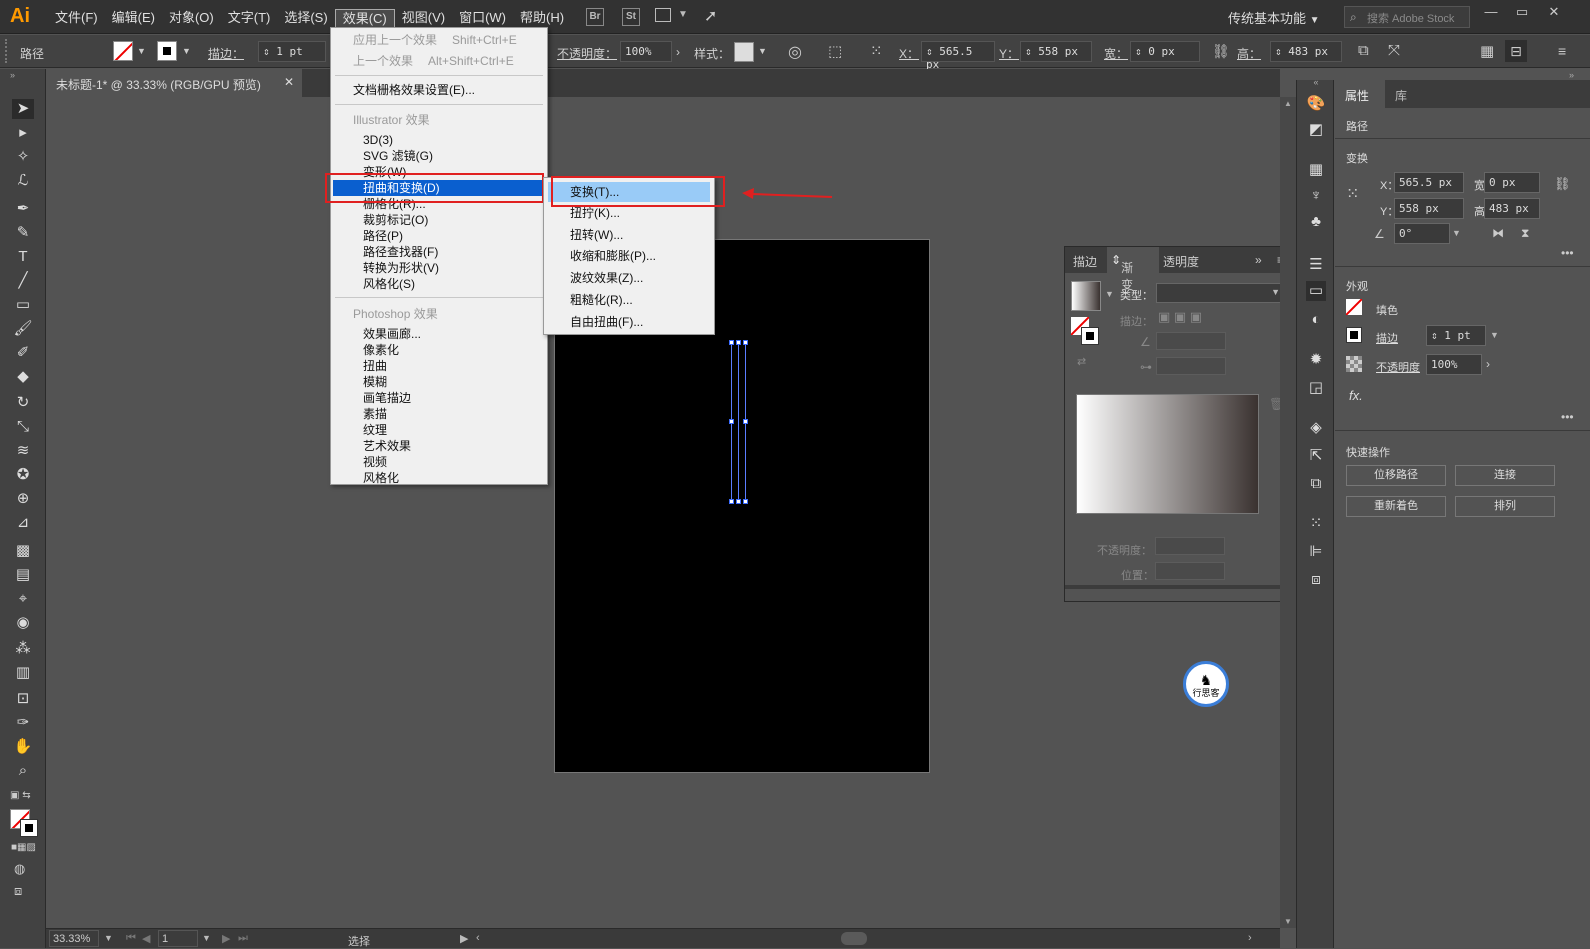 Image resolution: width=1590 pixels, height=949 pixels. Describe the element at coordinates (178, 938) in the screenshot. I see `page-field: 1` at that location.